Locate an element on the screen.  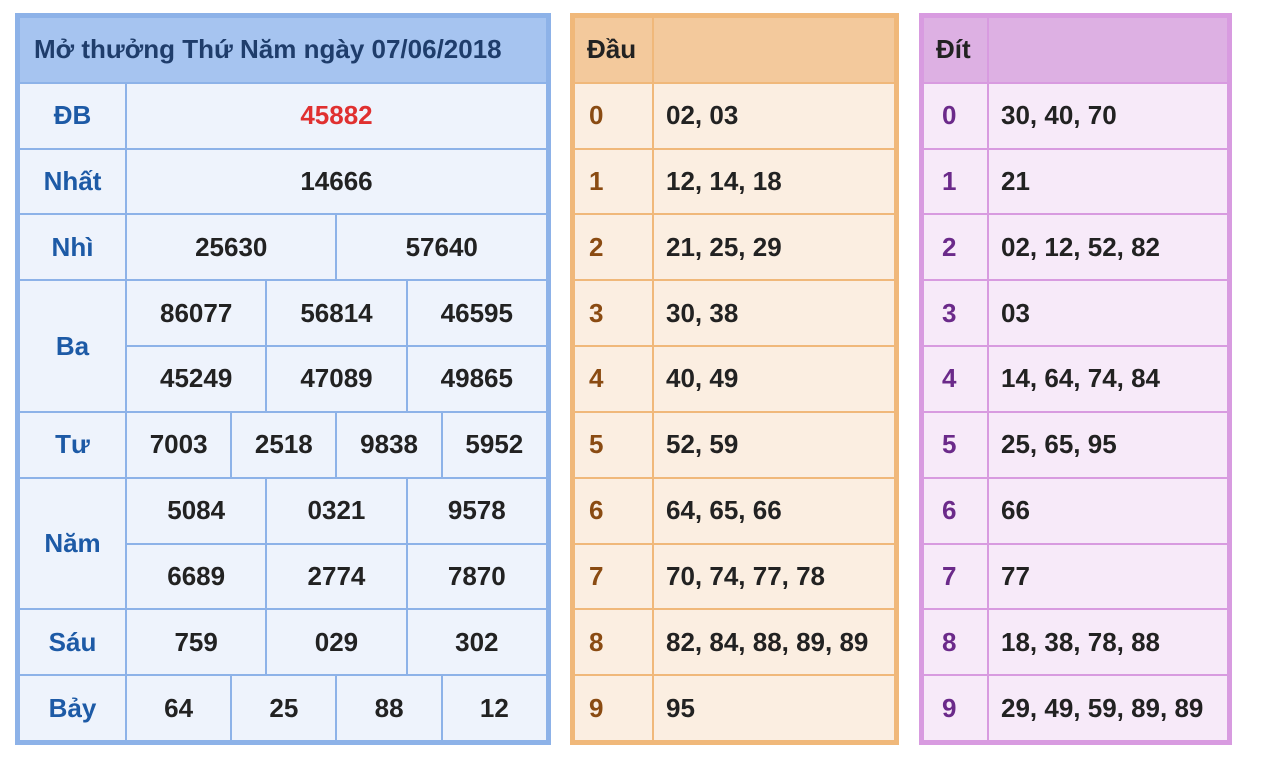
prize-sau-value: 759 is located at coordinates (196, 642).